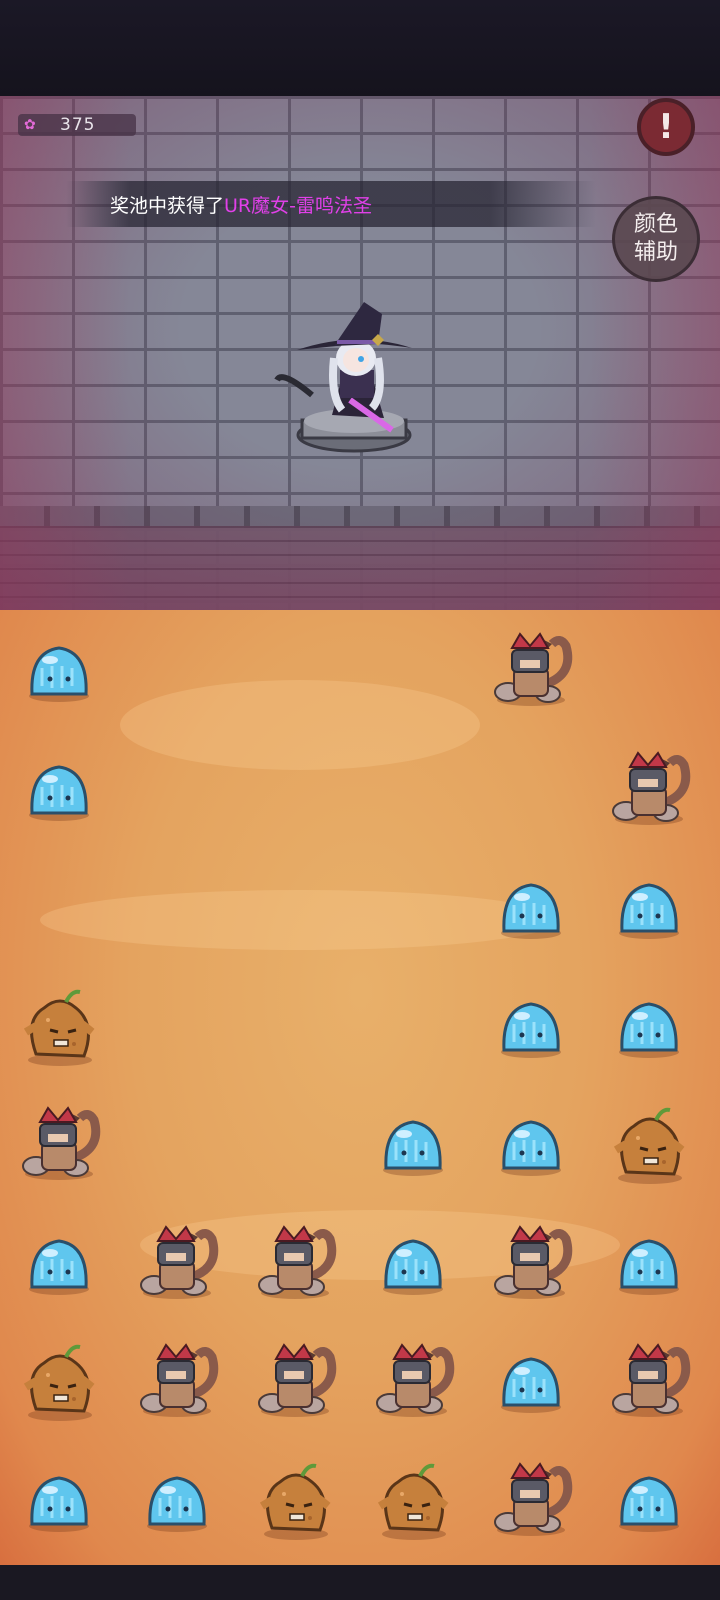  I want to click on color-assist-label: 颜色辅助, so click(655, 238).